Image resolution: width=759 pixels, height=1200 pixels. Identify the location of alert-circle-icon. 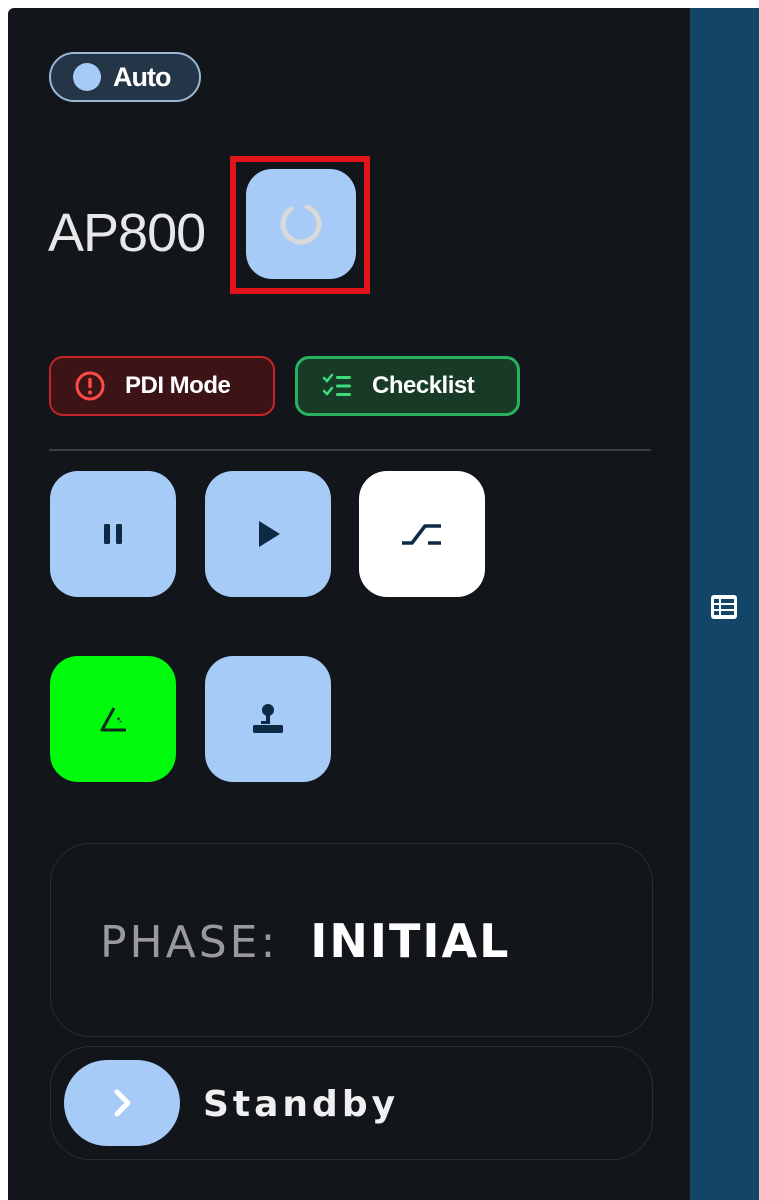
(90, 386).